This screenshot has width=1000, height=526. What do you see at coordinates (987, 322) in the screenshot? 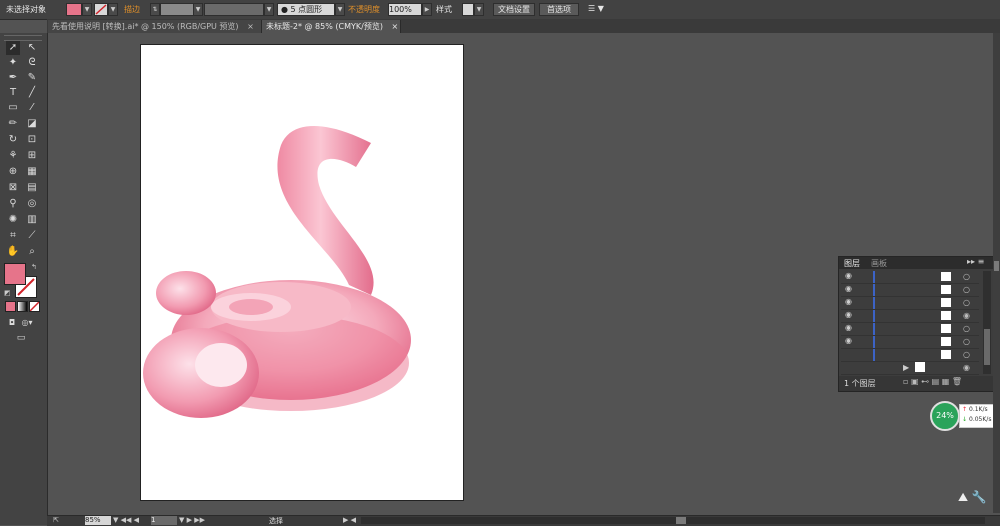
I see `layers-scrollbar` at bounding box center [987, 322].